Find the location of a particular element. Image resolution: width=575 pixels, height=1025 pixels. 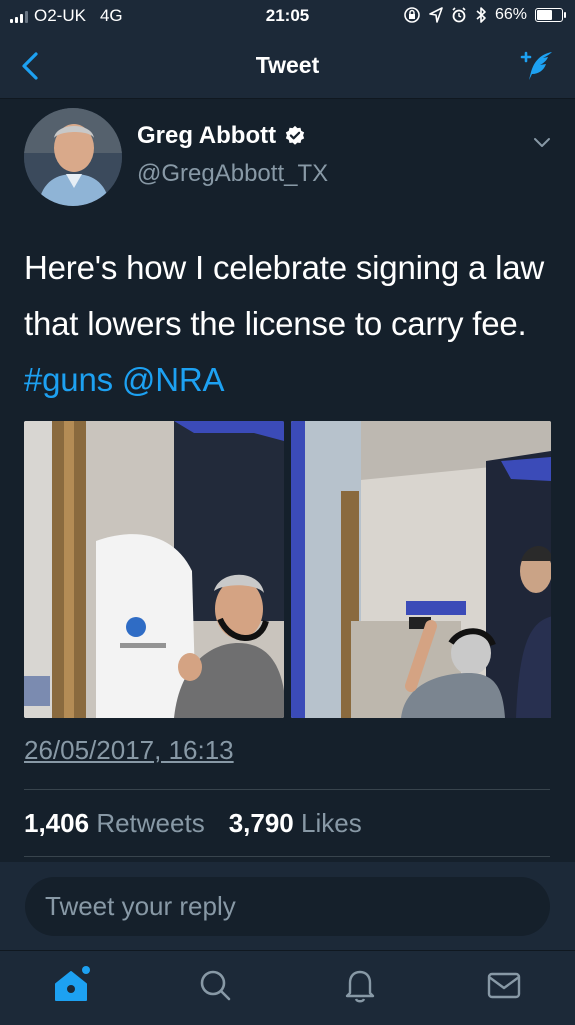

retweets-count: 1,406 is located at coordinates (57, 823).